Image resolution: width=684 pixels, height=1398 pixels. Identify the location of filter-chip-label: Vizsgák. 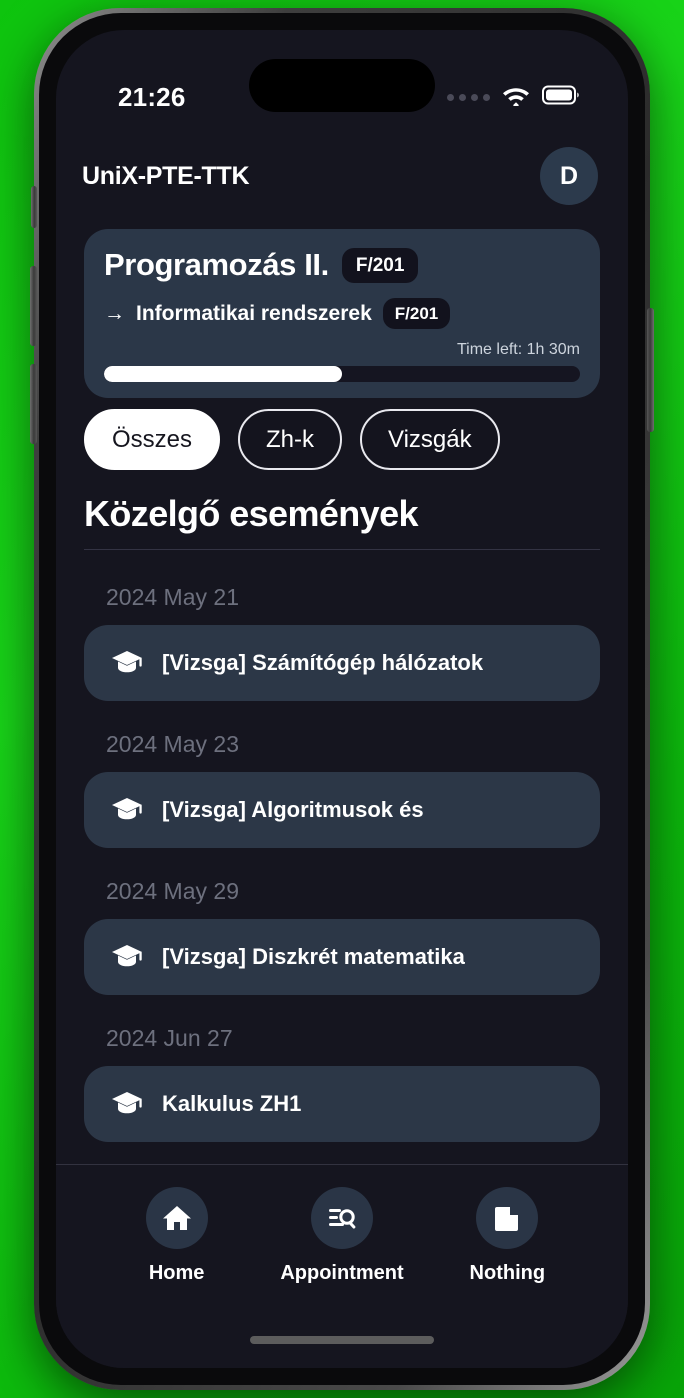
(430, 439).